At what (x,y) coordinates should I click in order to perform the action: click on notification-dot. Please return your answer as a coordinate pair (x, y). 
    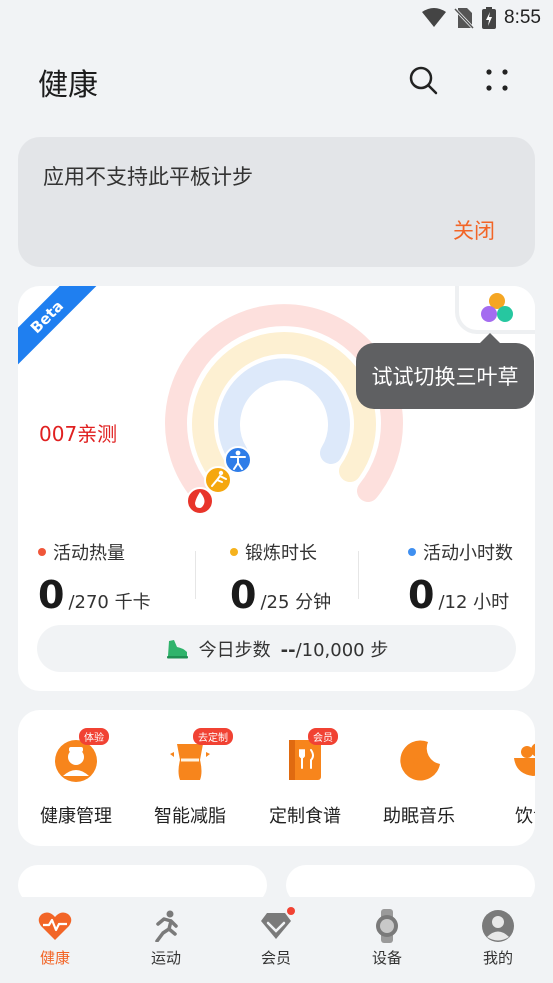
    Looking at the image, I should click on (291, 911).